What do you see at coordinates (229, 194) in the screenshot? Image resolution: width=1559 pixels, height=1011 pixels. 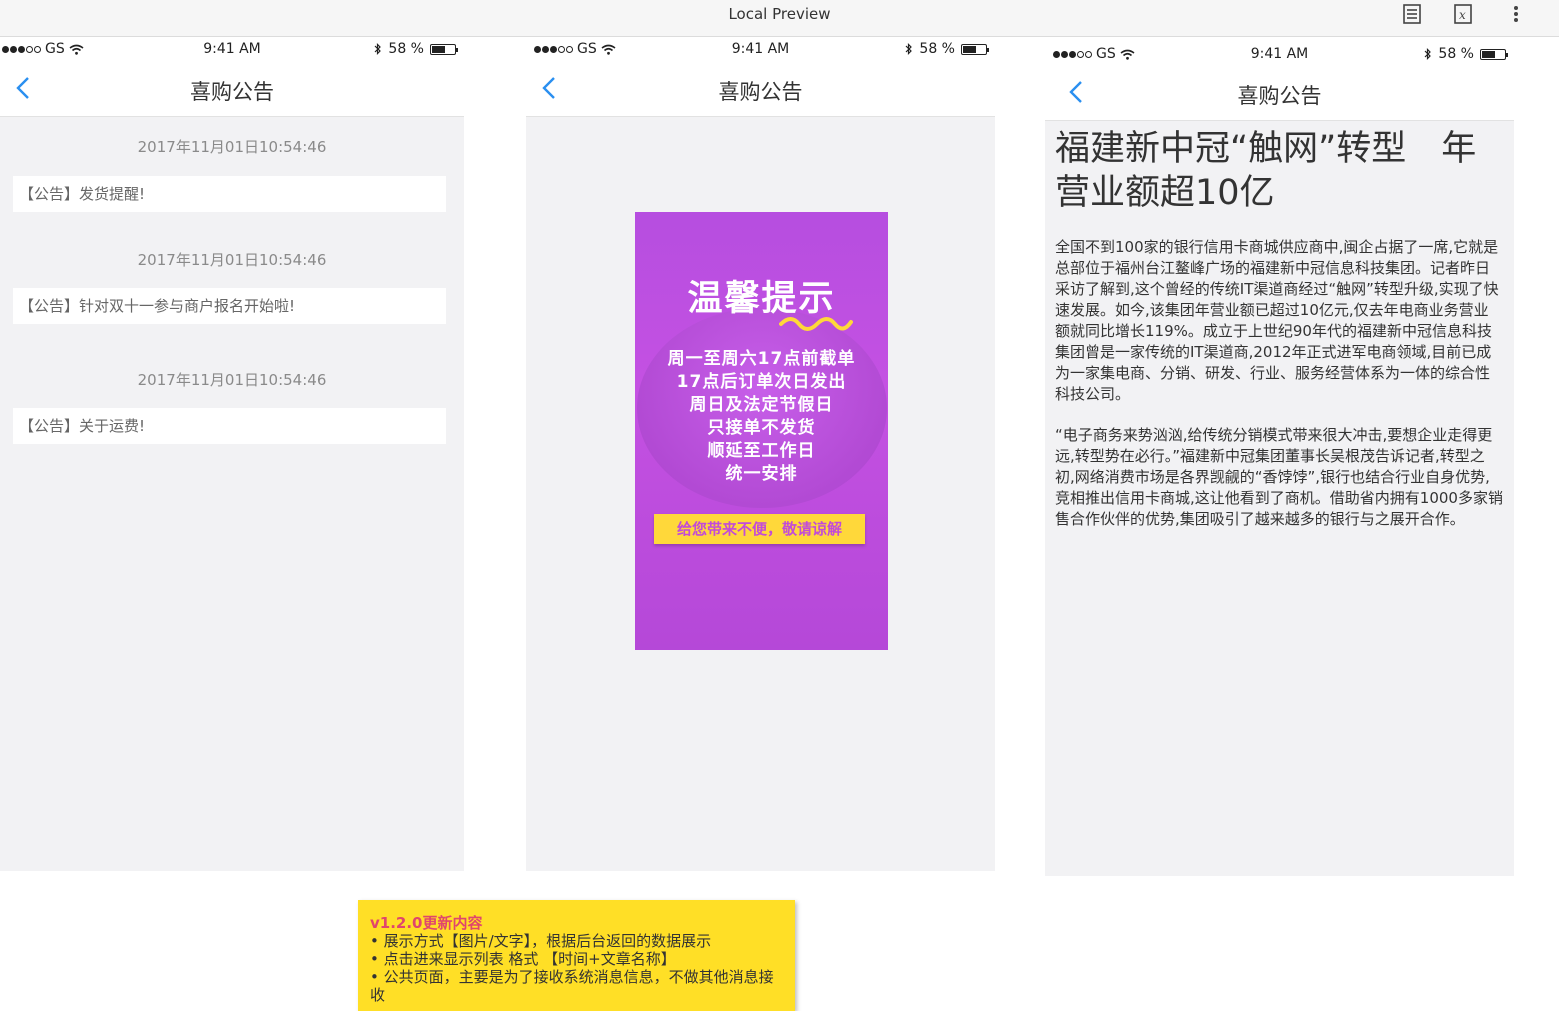 I see `notice-card: 【公告】发货提醒!` at bounding box center [229, 194].